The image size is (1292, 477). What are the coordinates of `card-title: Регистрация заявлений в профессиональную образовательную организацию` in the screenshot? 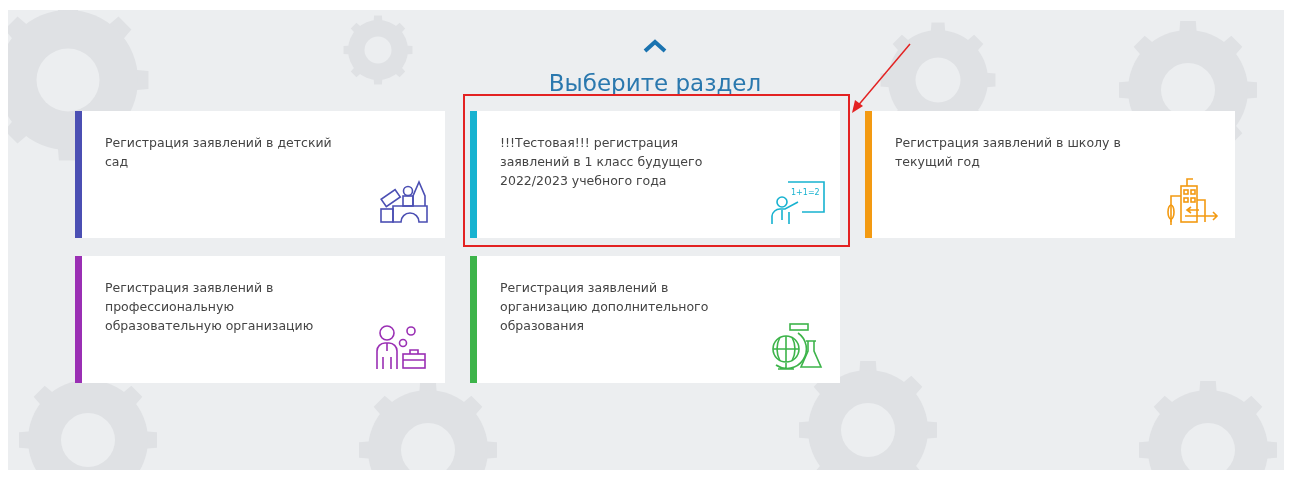 It's located at (210, 307).